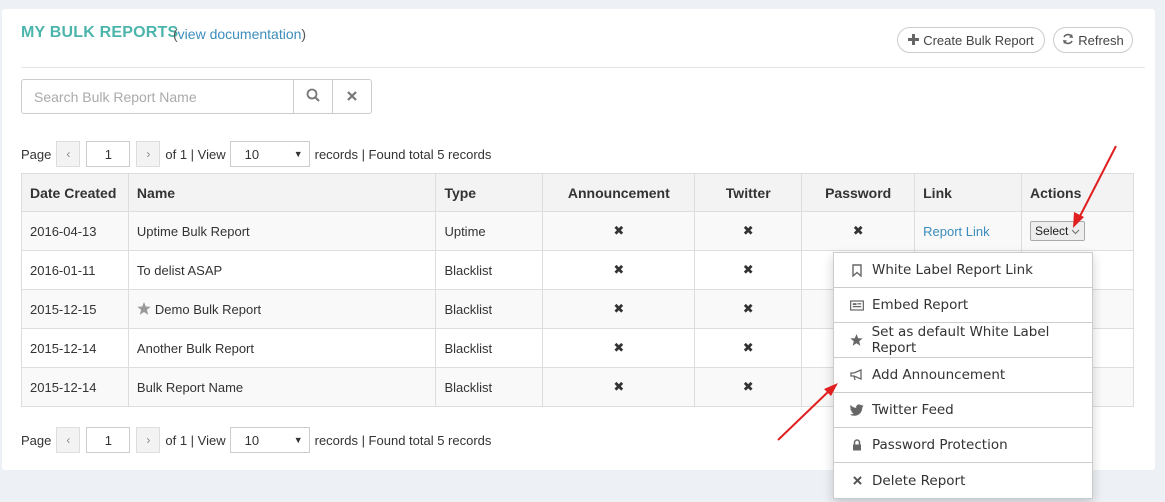 This screenshot has height=502, width=1165. Describe the element at coordinates (282, 387) in the screenshot. I see `cell-name: Bulk Report Name` at that location.